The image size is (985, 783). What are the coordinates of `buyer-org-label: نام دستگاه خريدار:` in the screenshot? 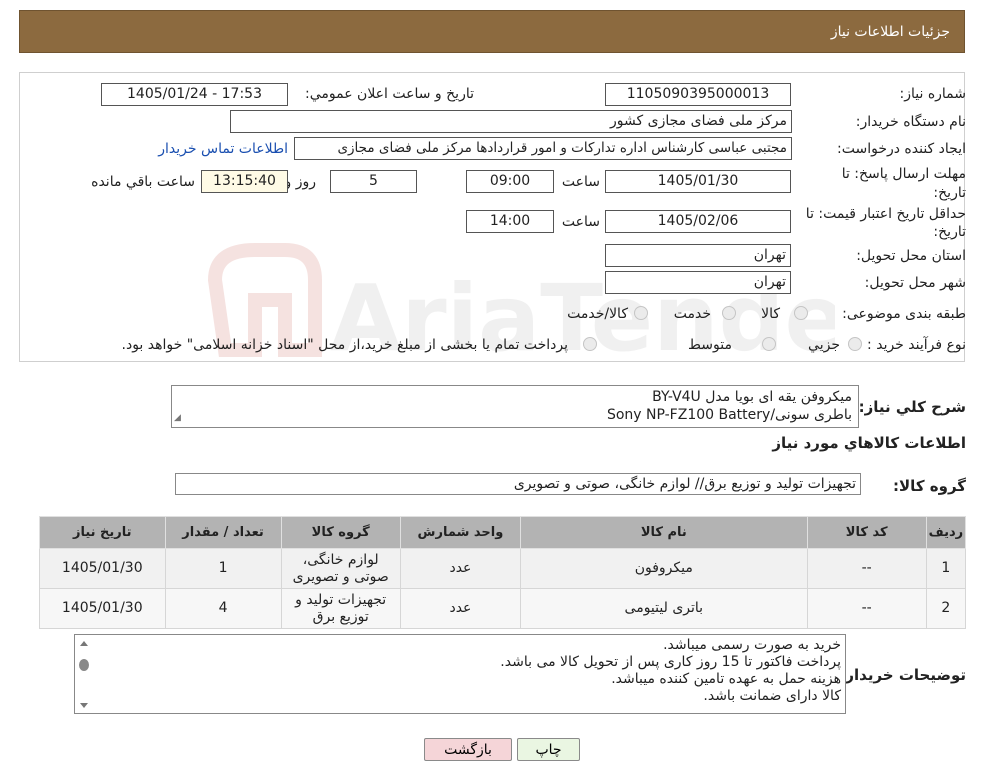 It's located at (910, 122).